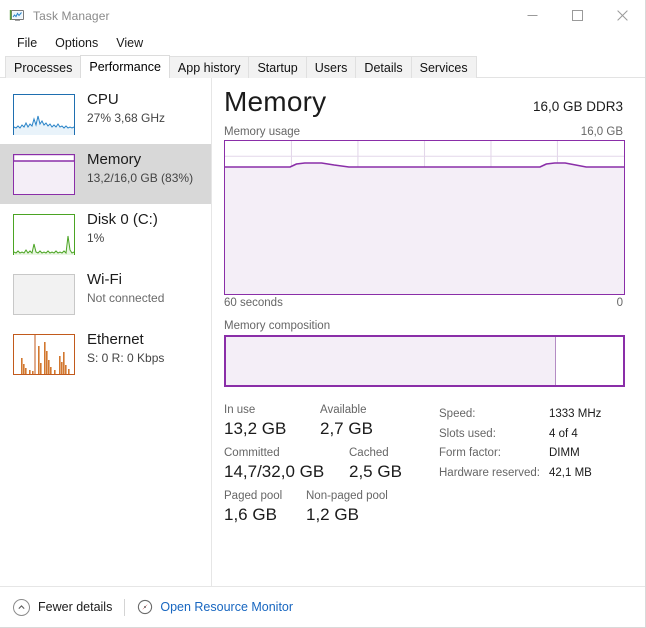  I want to click on open-resource-monitor-label: Open Resource Monitor, so click(227, 607).